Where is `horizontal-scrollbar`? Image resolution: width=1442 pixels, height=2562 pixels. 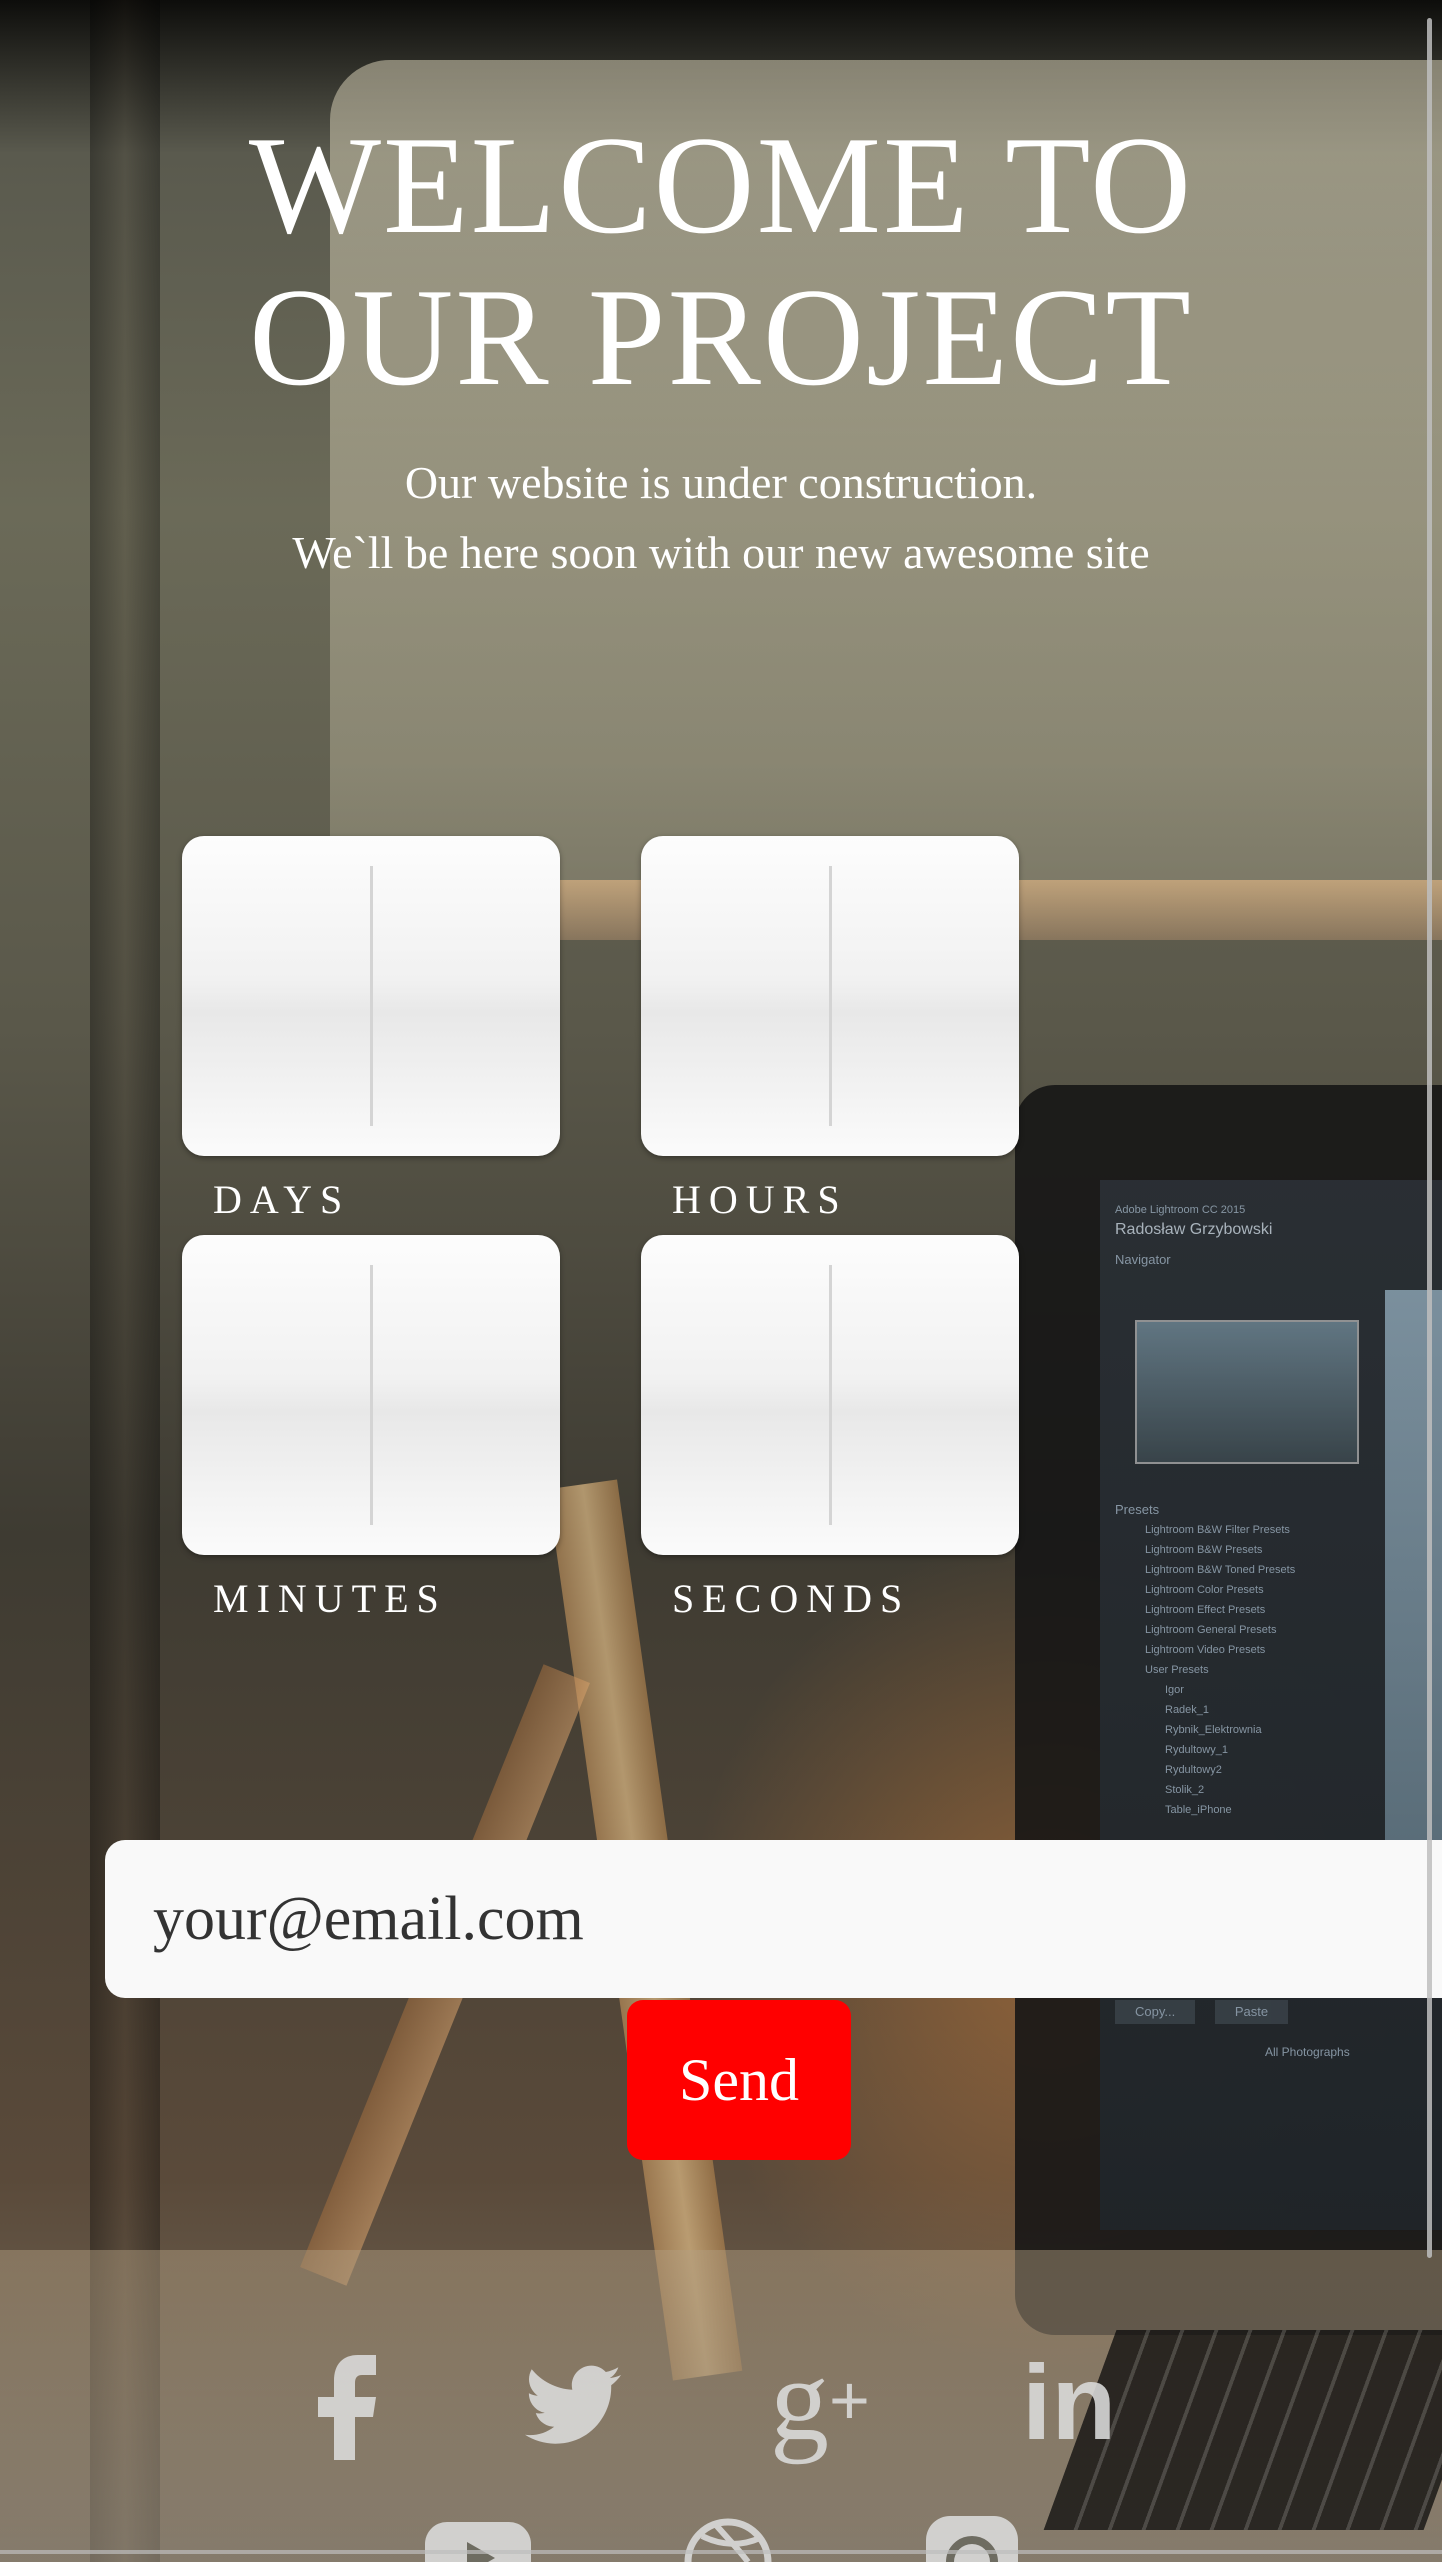 horizontal-scrollbar is located at coordinates (721, 2552).